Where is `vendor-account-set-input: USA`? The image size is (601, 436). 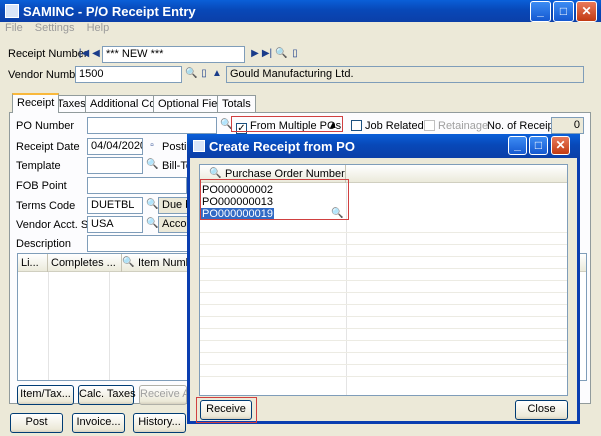 vendor-account-set-input: USA is located at coordinates (115, 224).